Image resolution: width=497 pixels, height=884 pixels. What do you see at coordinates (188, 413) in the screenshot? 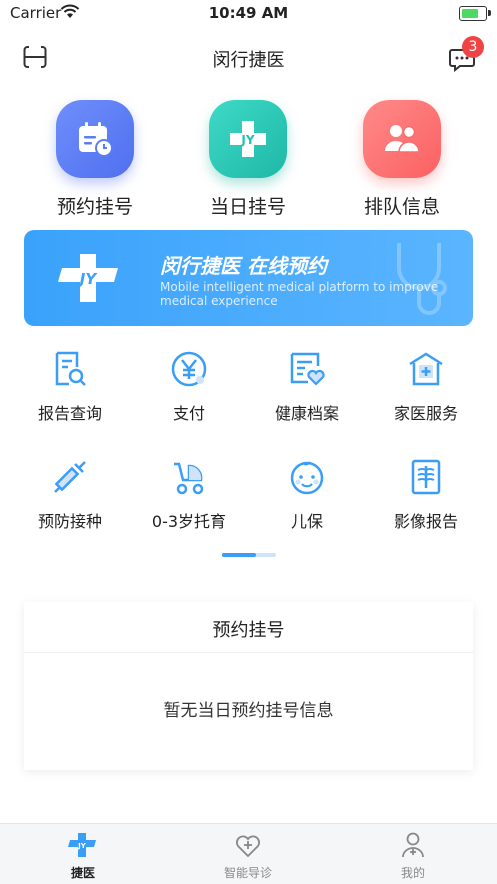
I see `grid-label: 支付` at bounding box center [188, 413].